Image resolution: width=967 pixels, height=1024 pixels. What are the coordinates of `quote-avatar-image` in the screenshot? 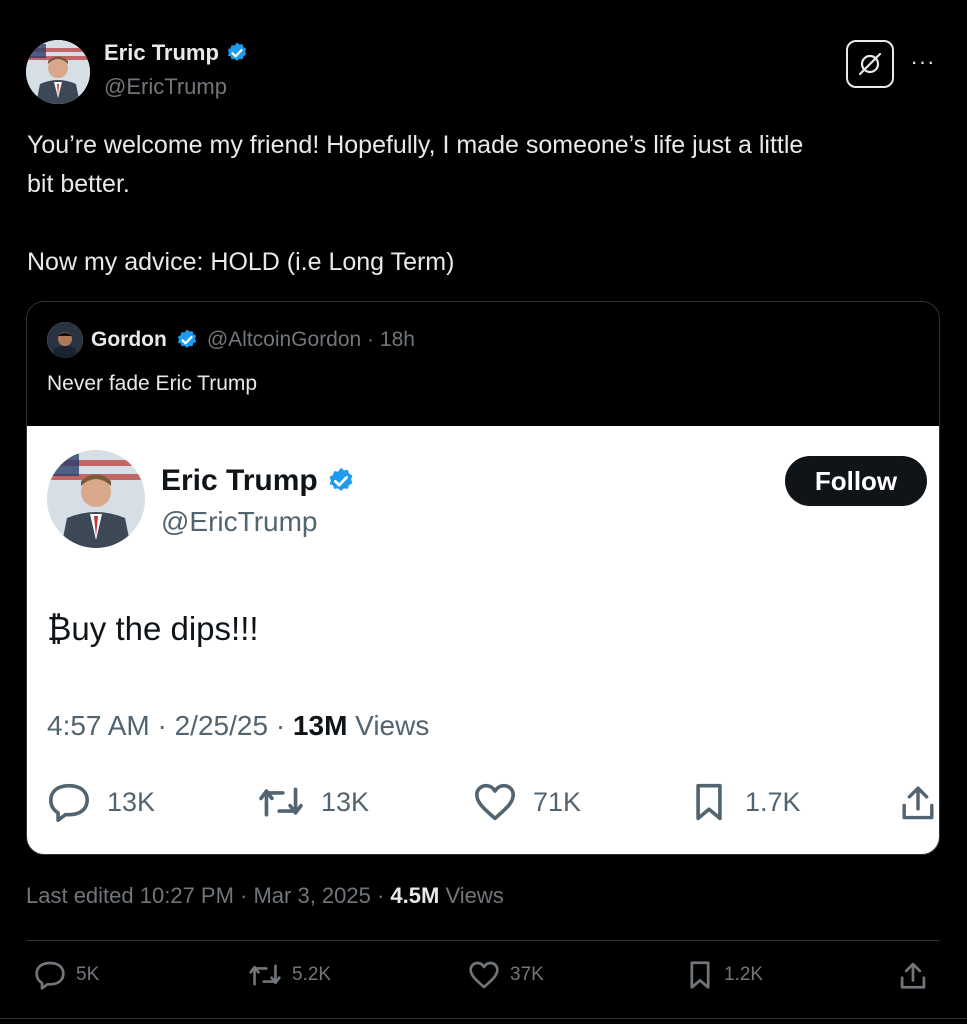 It's located at (65, 340).